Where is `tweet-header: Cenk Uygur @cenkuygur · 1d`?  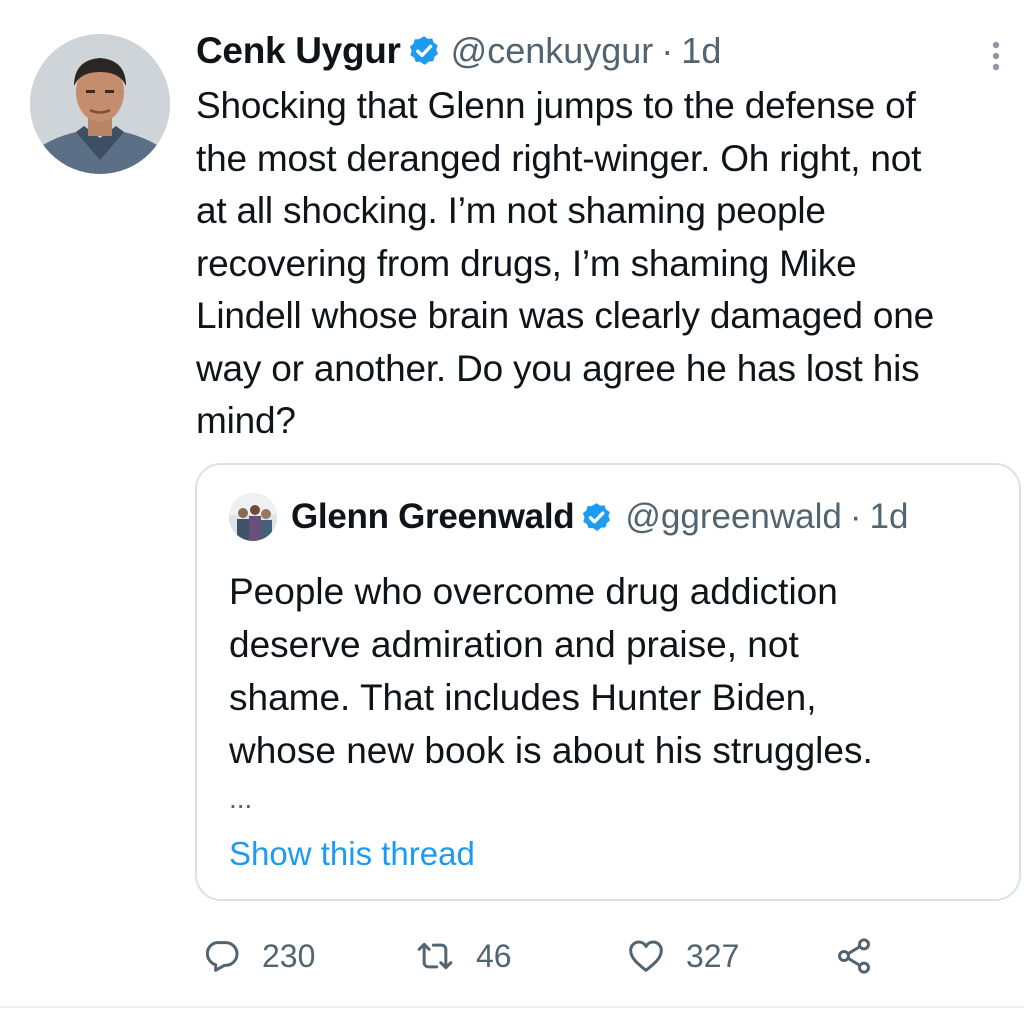
tweet-header: Cenk Uygur @cenkuygur · 1d is located at coordinates (458, 51).